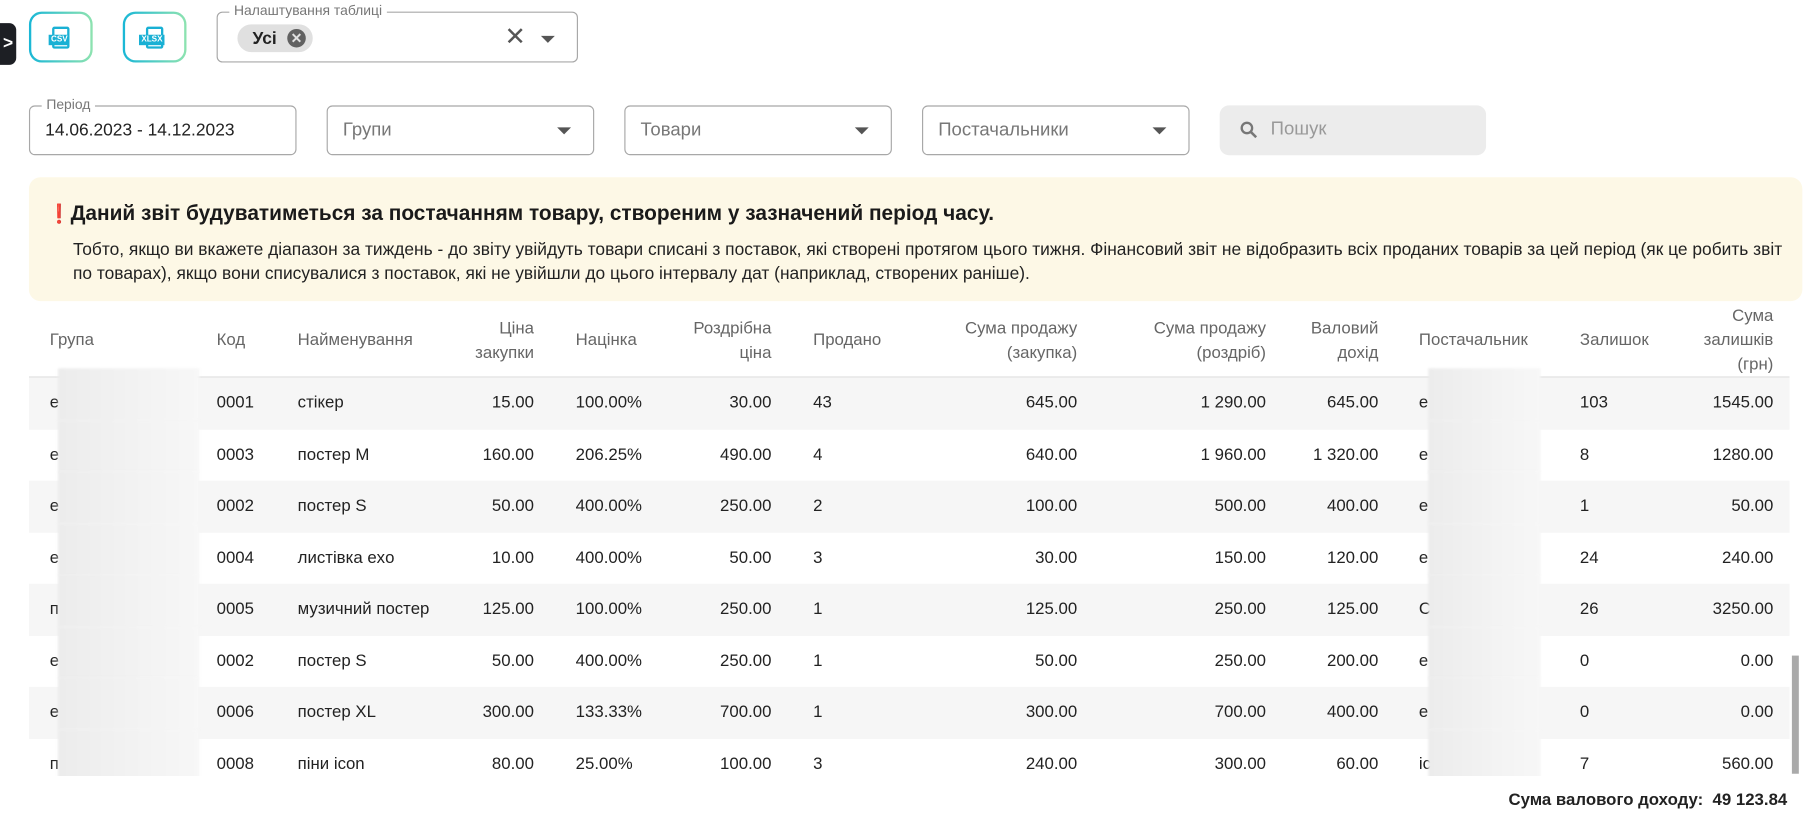  I want to click on cell-retail-price: 700.00, so click(746, 712).